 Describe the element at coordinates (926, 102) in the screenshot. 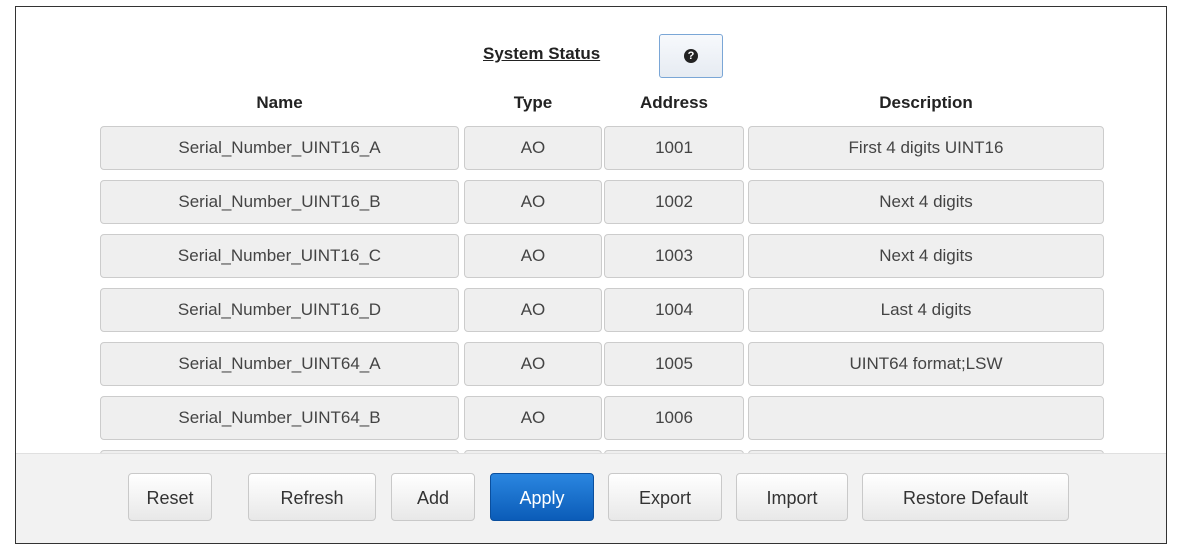

I see `column-header-description: Description` at that location.